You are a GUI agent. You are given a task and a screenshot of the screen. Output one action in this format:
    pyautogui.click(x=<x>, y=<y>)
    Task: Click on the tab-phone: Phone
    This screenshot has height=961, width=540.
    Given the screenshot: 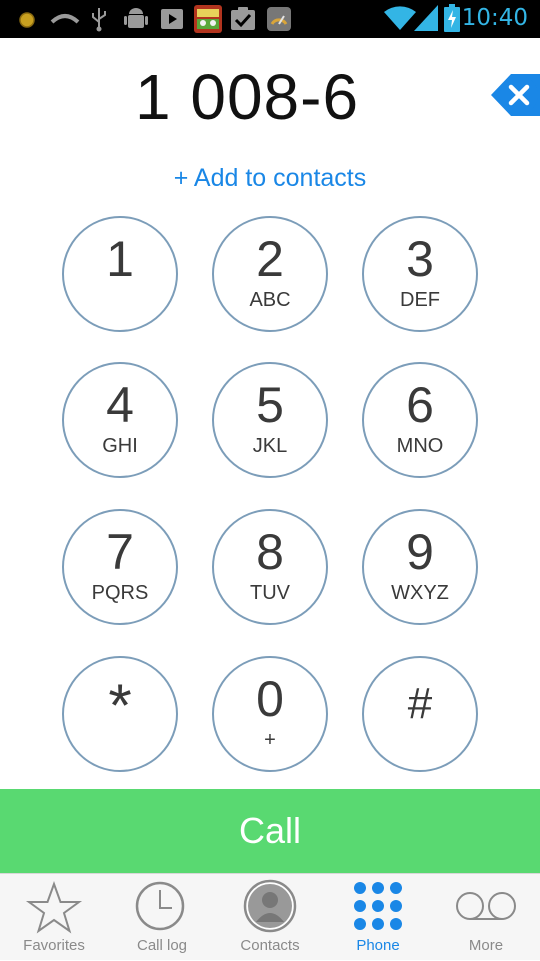 What is the action you would take?
    pyautogui.click(x=378, y=917)
    